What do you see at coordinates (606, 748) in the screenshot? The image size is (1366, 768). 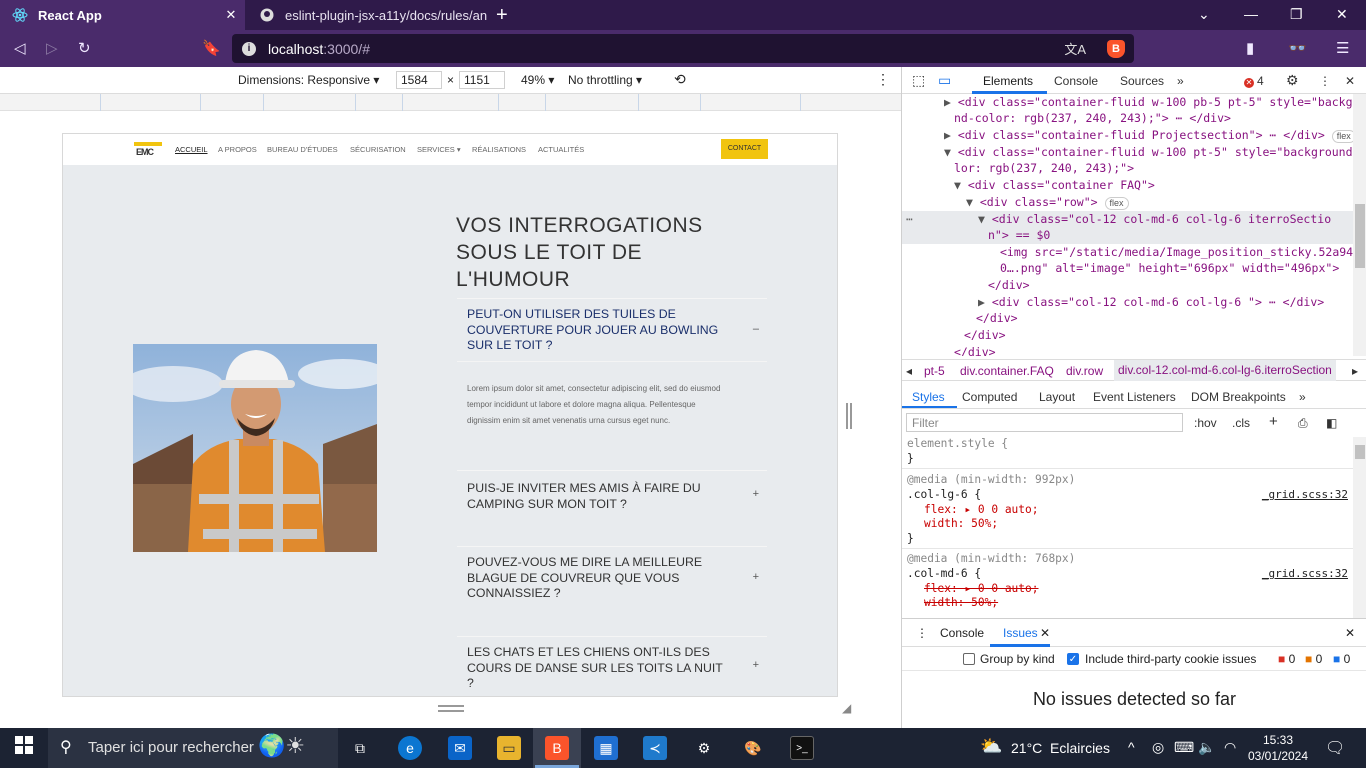 I see `store-icon: ▦` at bounding box center [606, 748].